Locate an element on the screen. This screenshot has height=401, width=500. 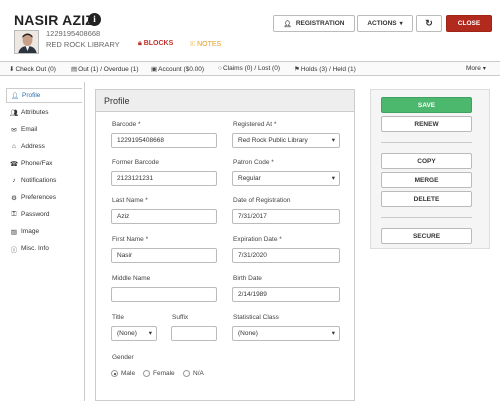
birth-date-field: 2/14/1989 is located at coordinates (286, 294).